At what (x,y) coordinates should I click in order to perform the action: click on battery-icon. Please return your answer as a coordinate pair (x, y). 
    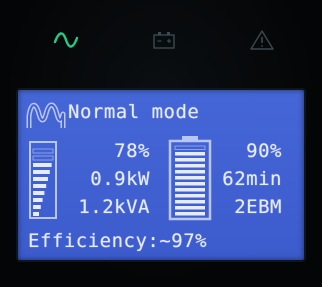
    Looking at the image, I should click on (164, 40).